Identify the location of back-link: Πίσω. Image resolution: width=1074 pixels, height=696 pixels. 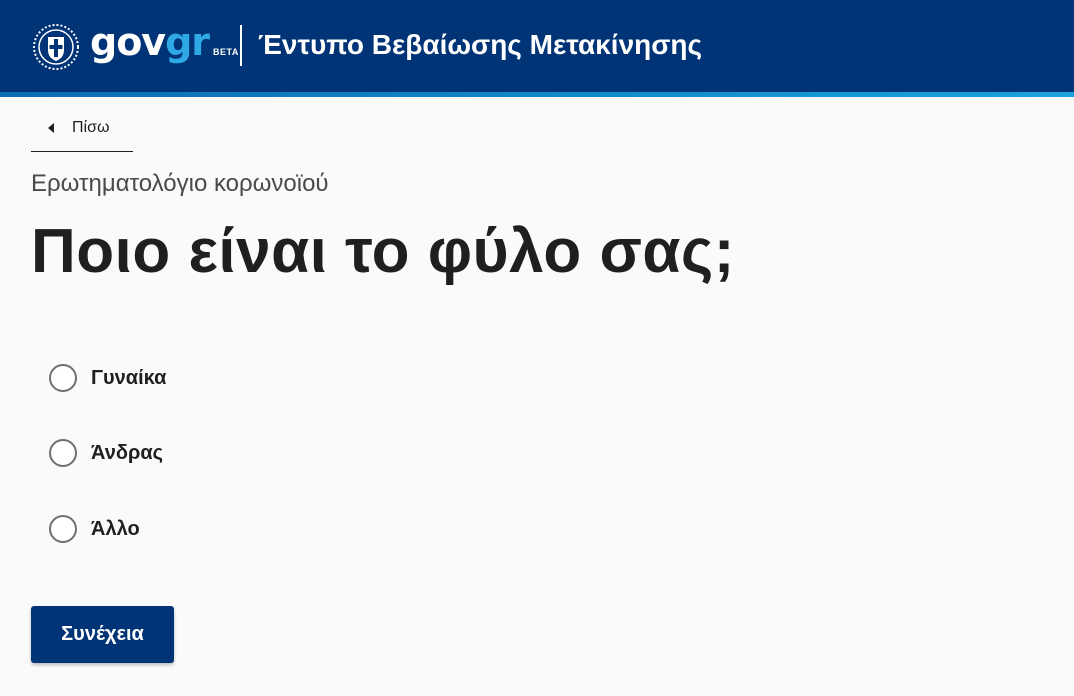
(82, 128).